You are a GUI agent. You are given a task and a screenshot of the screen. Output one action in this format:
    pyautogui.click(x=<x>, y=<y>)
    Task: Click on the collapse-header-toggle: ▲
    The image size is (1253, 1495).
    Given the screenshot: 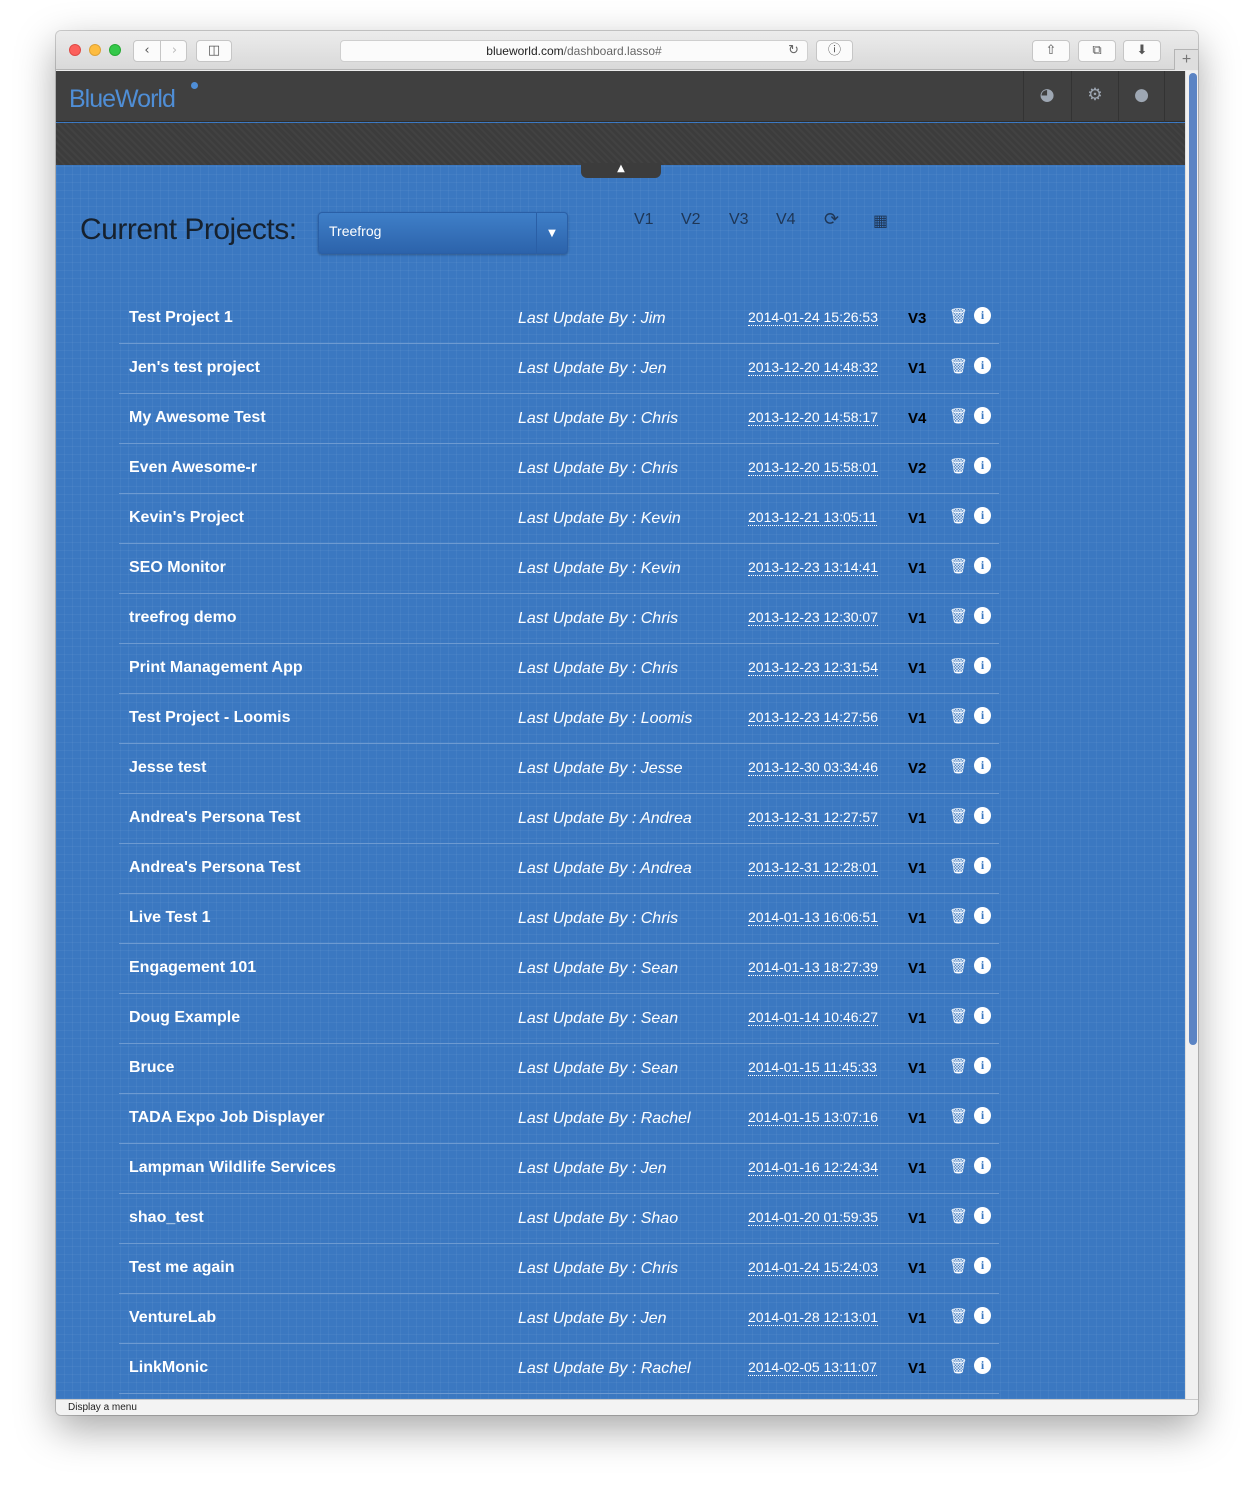 What is the action you would take?
    pyautogui.click(x=621, y=170)
    